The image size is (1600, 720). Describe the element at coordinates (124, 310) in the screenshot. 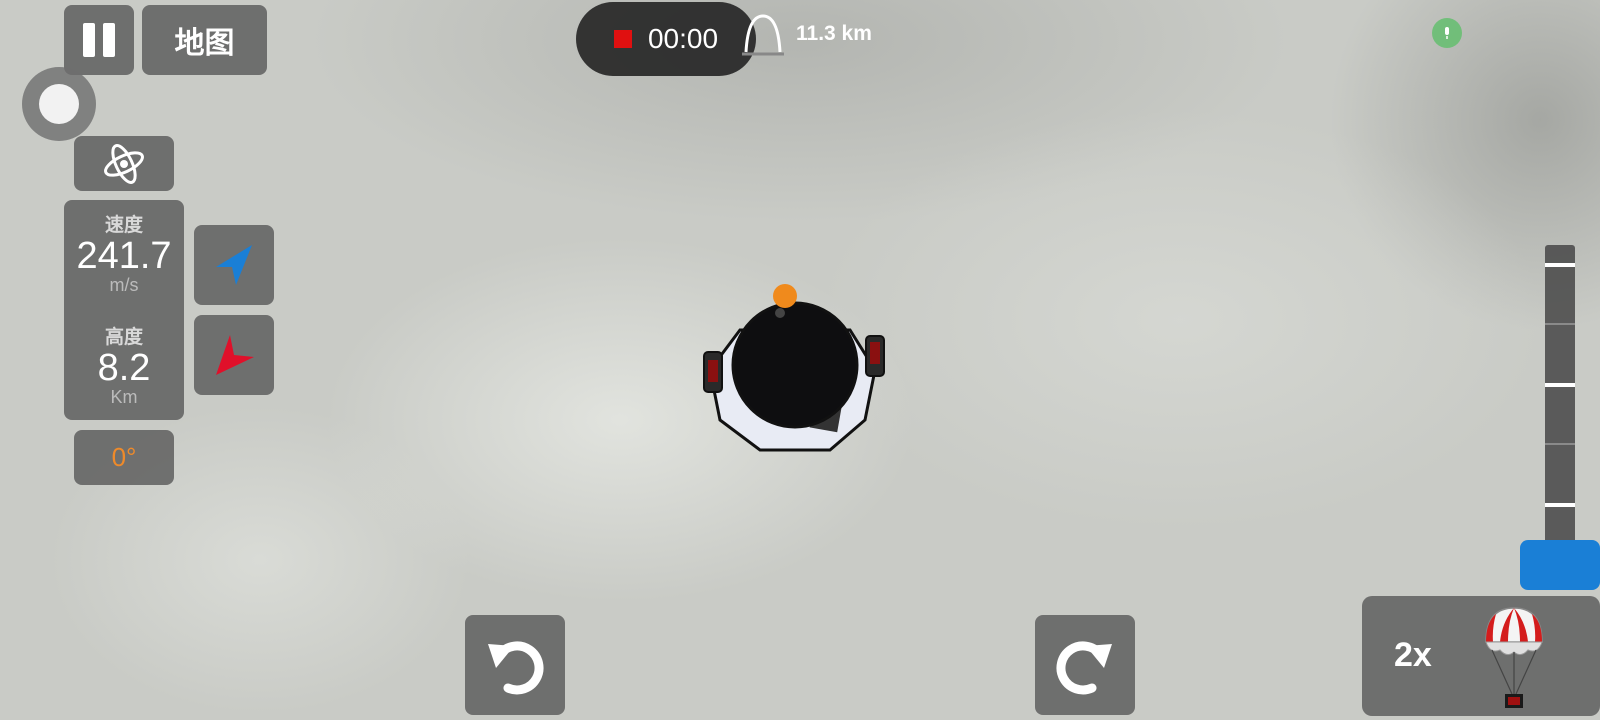

I see `telemetry-panel: 速度 241.7 m/s 高度 8.2 Km` at that location.